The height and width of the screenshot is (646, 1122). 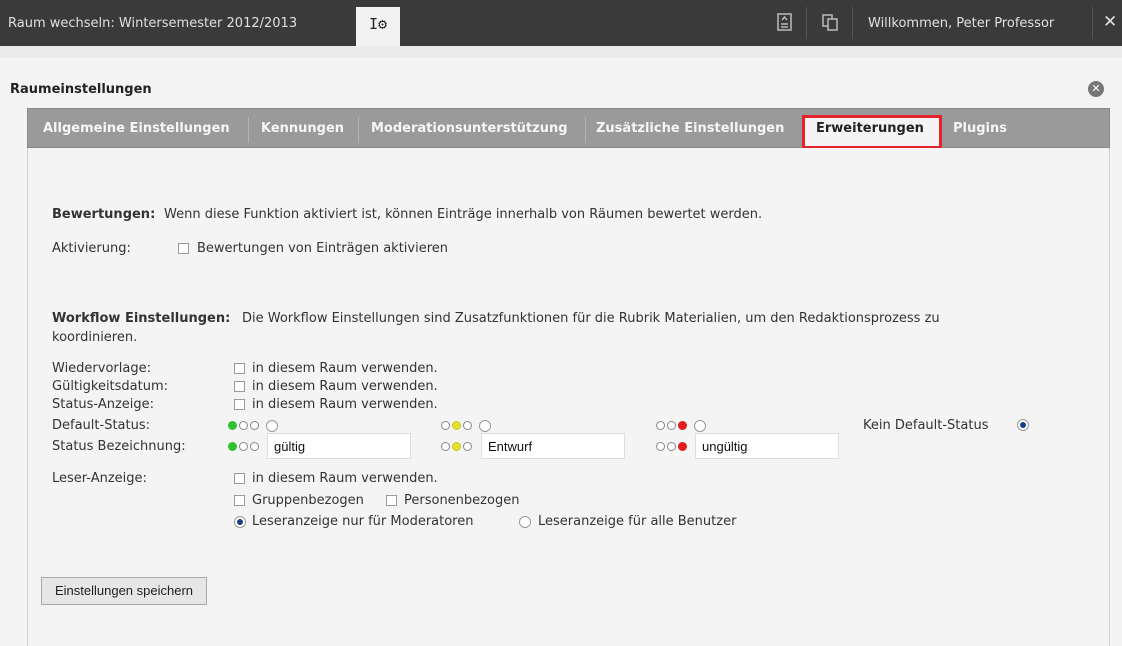 I want to click on status-display-checkbox-label: in diesem Raum verwenden., so click(x=345, y=404).